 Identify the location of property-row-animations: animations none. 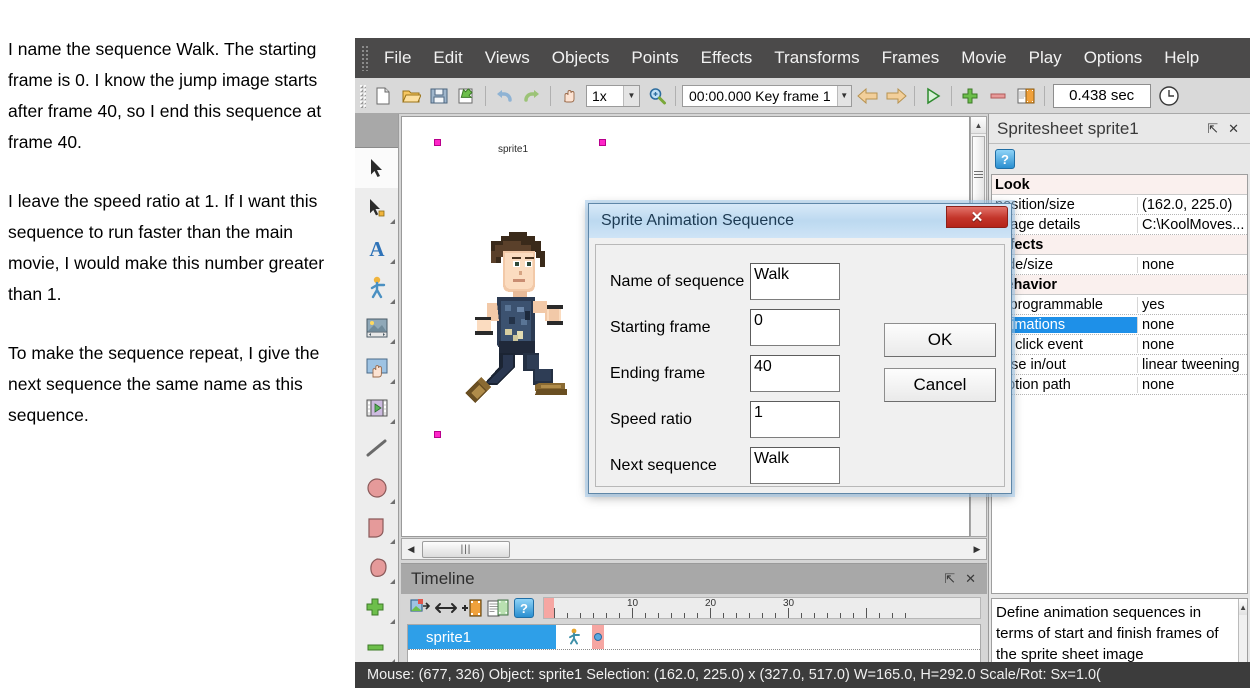
(1119, 325).